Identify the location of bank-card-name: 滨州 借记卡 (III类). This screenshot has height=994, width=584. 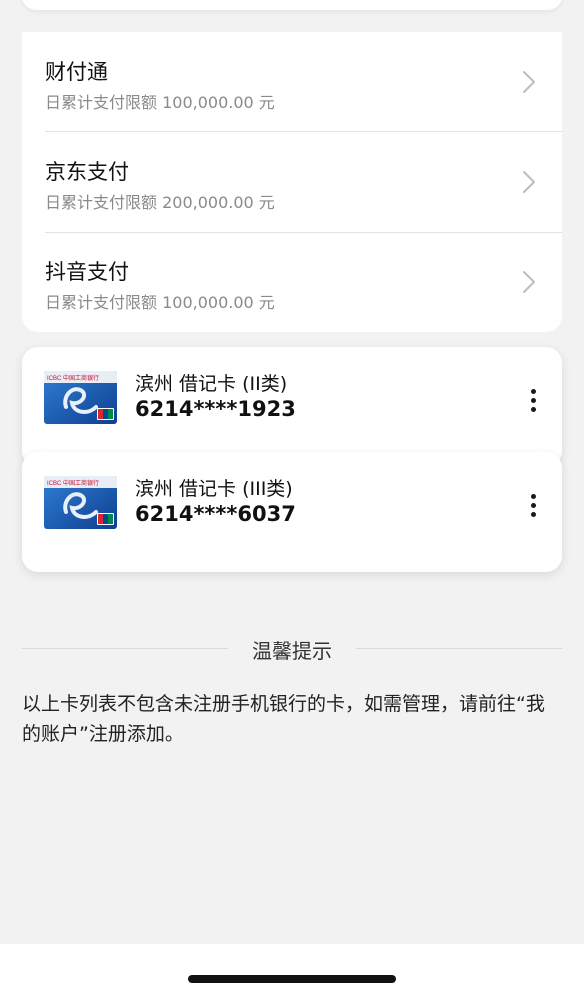
(214, 489).